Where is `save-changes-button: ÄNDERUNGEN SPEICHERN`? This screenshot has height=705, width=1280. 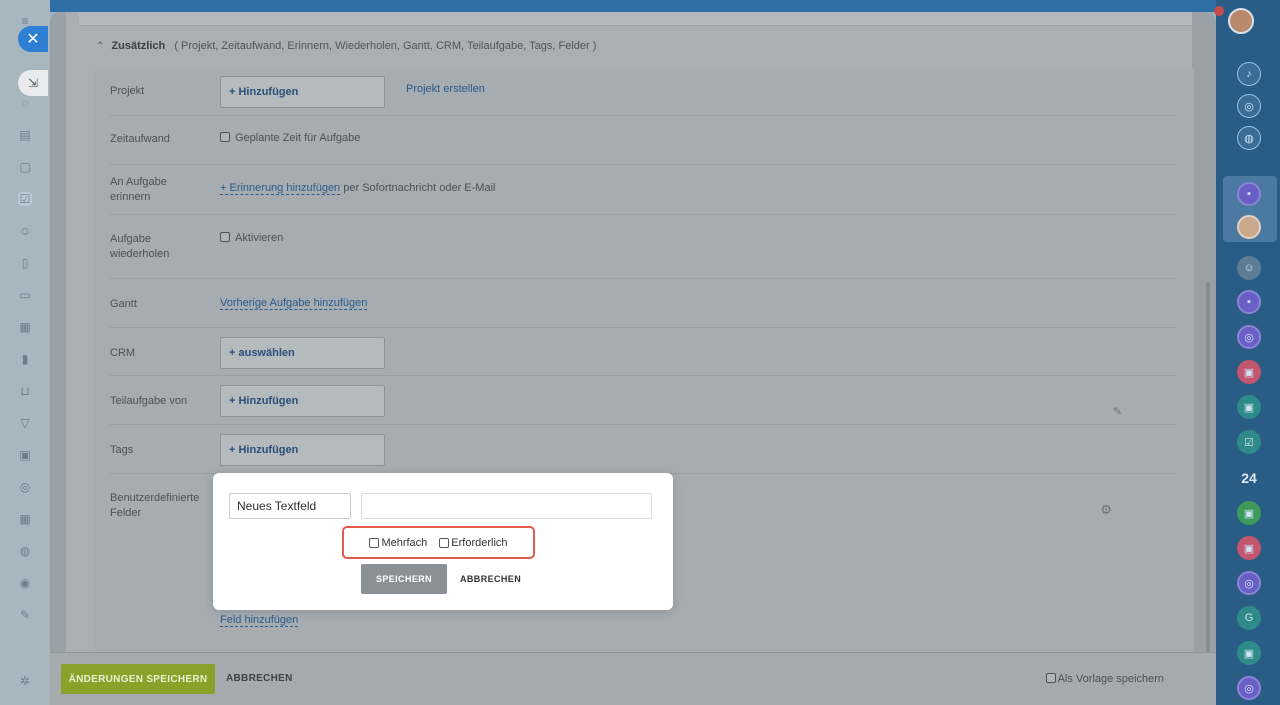
save-changes-button: ÄNDERUNGEN SPEICHERN is located at coordinates (138, 679).